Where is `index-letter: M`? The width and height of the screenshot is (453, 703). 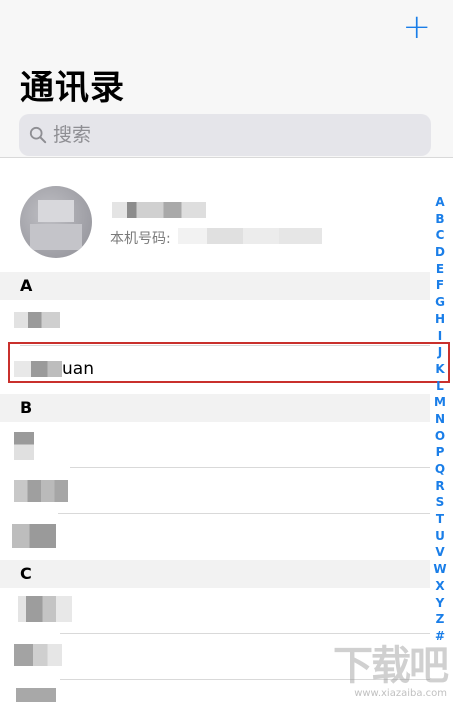 index-letter: M is located at coordinates (440, 402).